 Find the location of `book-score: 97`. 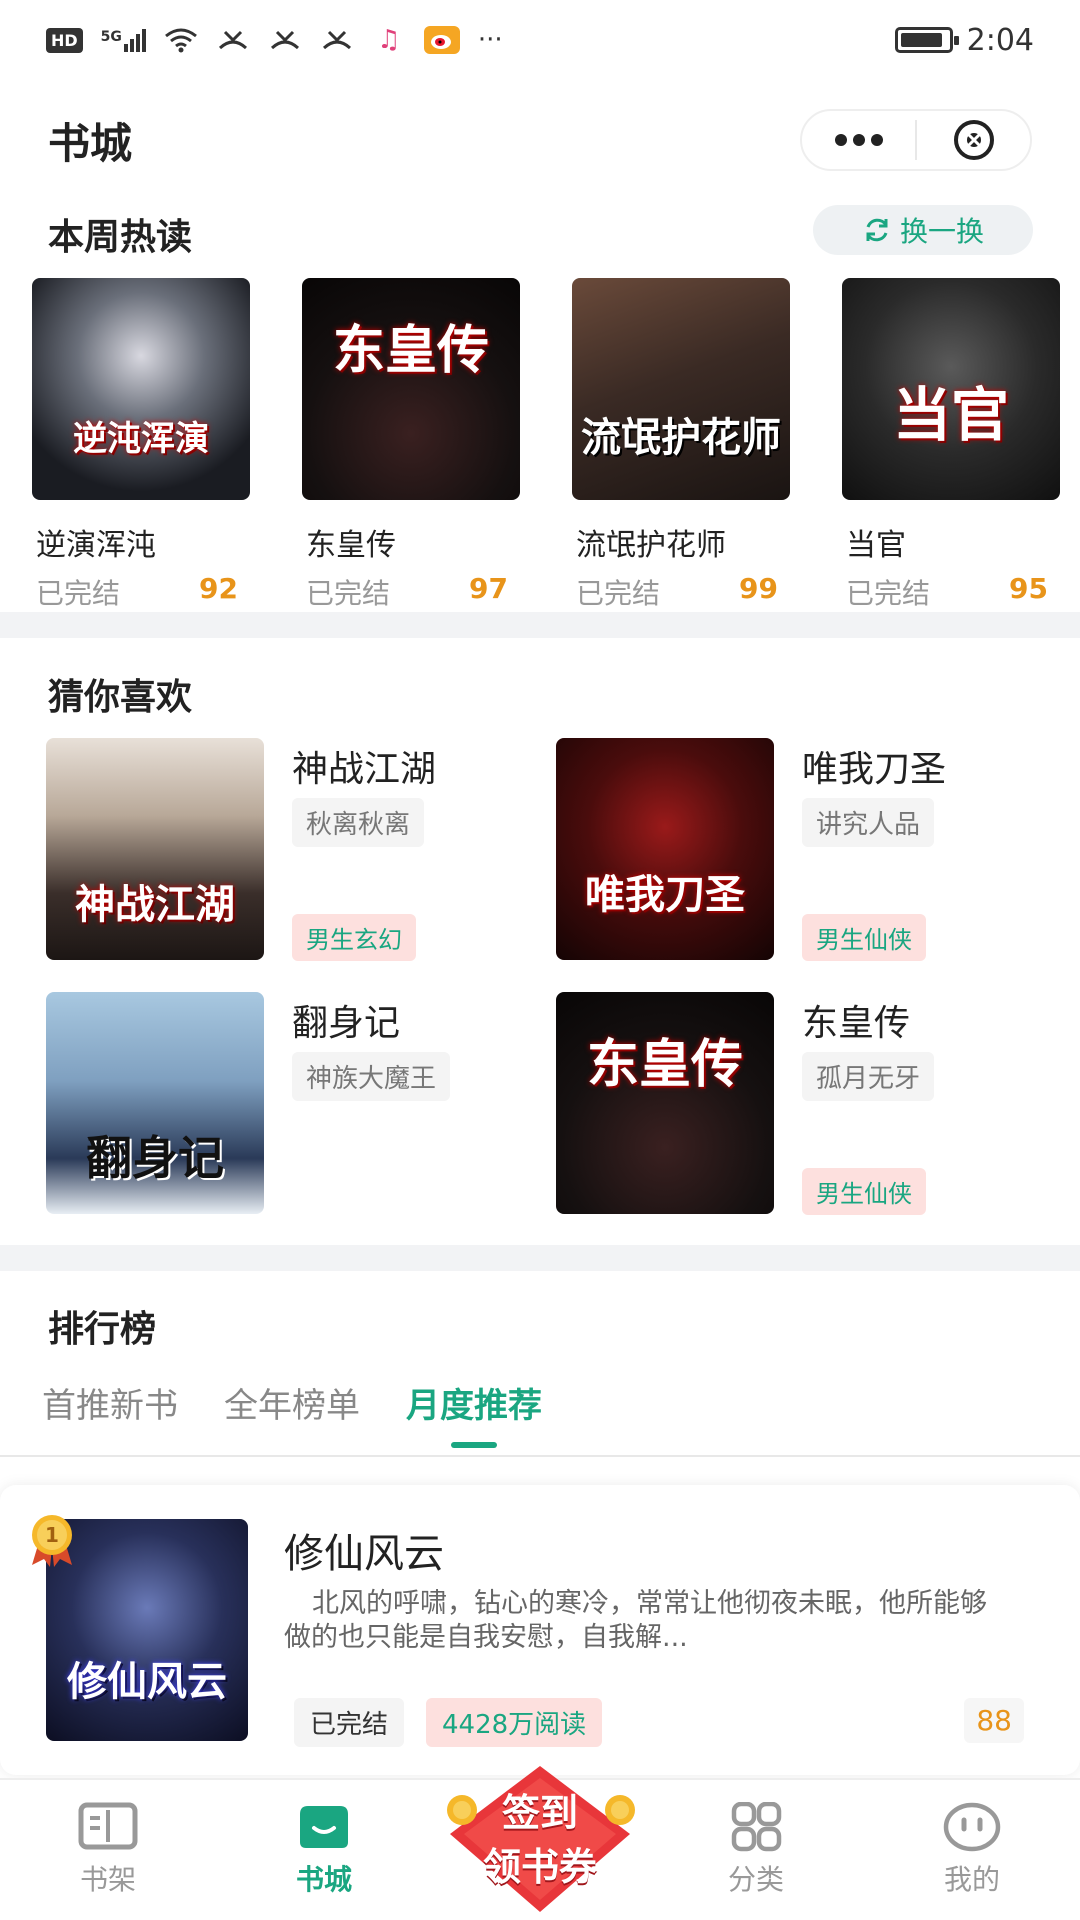

book-score: 97 is located at coordinates (488, 588).